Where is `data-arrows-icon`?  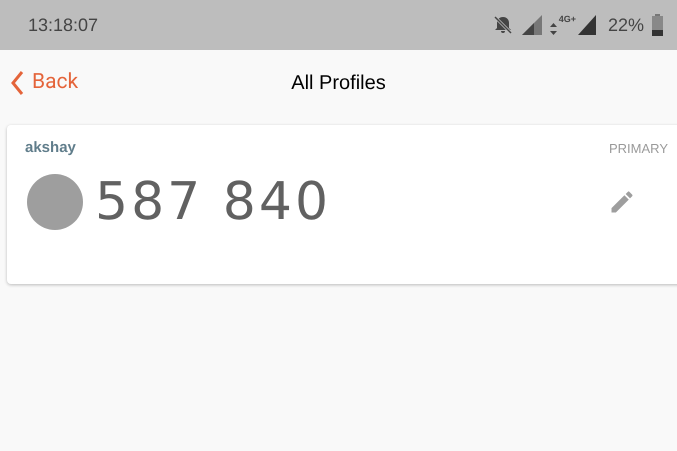 data-arrows-icon is located at coordinates (553, 29).